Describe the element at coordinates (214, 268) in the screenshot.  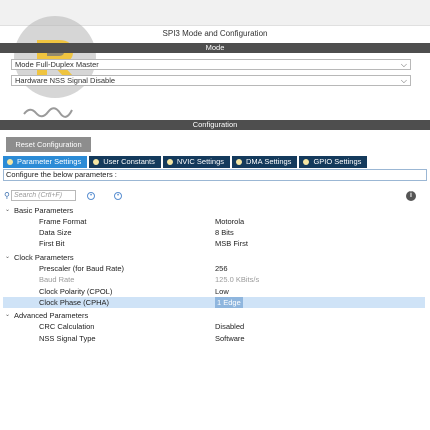
I see `param-row-prescaler: Prescaler (for Baud Rate) 256` at that location.